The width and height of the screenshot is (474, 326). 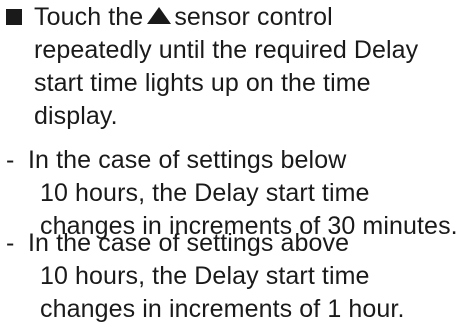 I want to click on instruction-text-after-icon: sensor control, so click(x=253, y=17).